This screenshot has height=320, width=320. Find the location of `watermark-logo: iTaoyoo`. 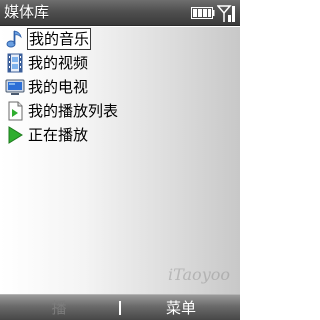

watermark-logo: iTaoyoo is located at coordinates (198, 274).